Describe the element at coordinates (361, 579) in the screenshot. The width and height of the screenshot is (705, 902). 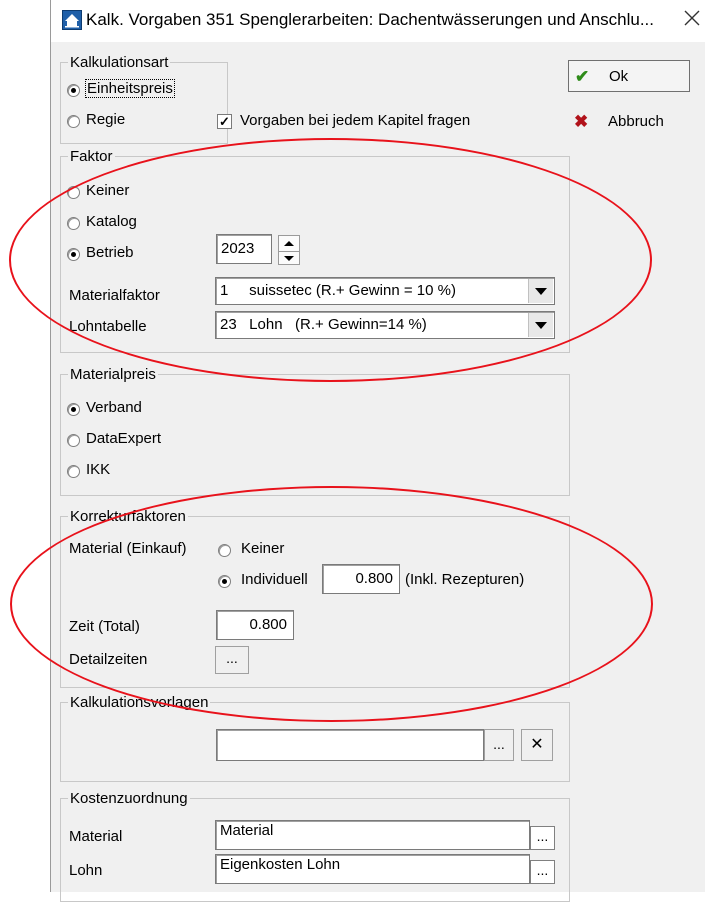
I see `material-factor-input: 0.800` at that location.